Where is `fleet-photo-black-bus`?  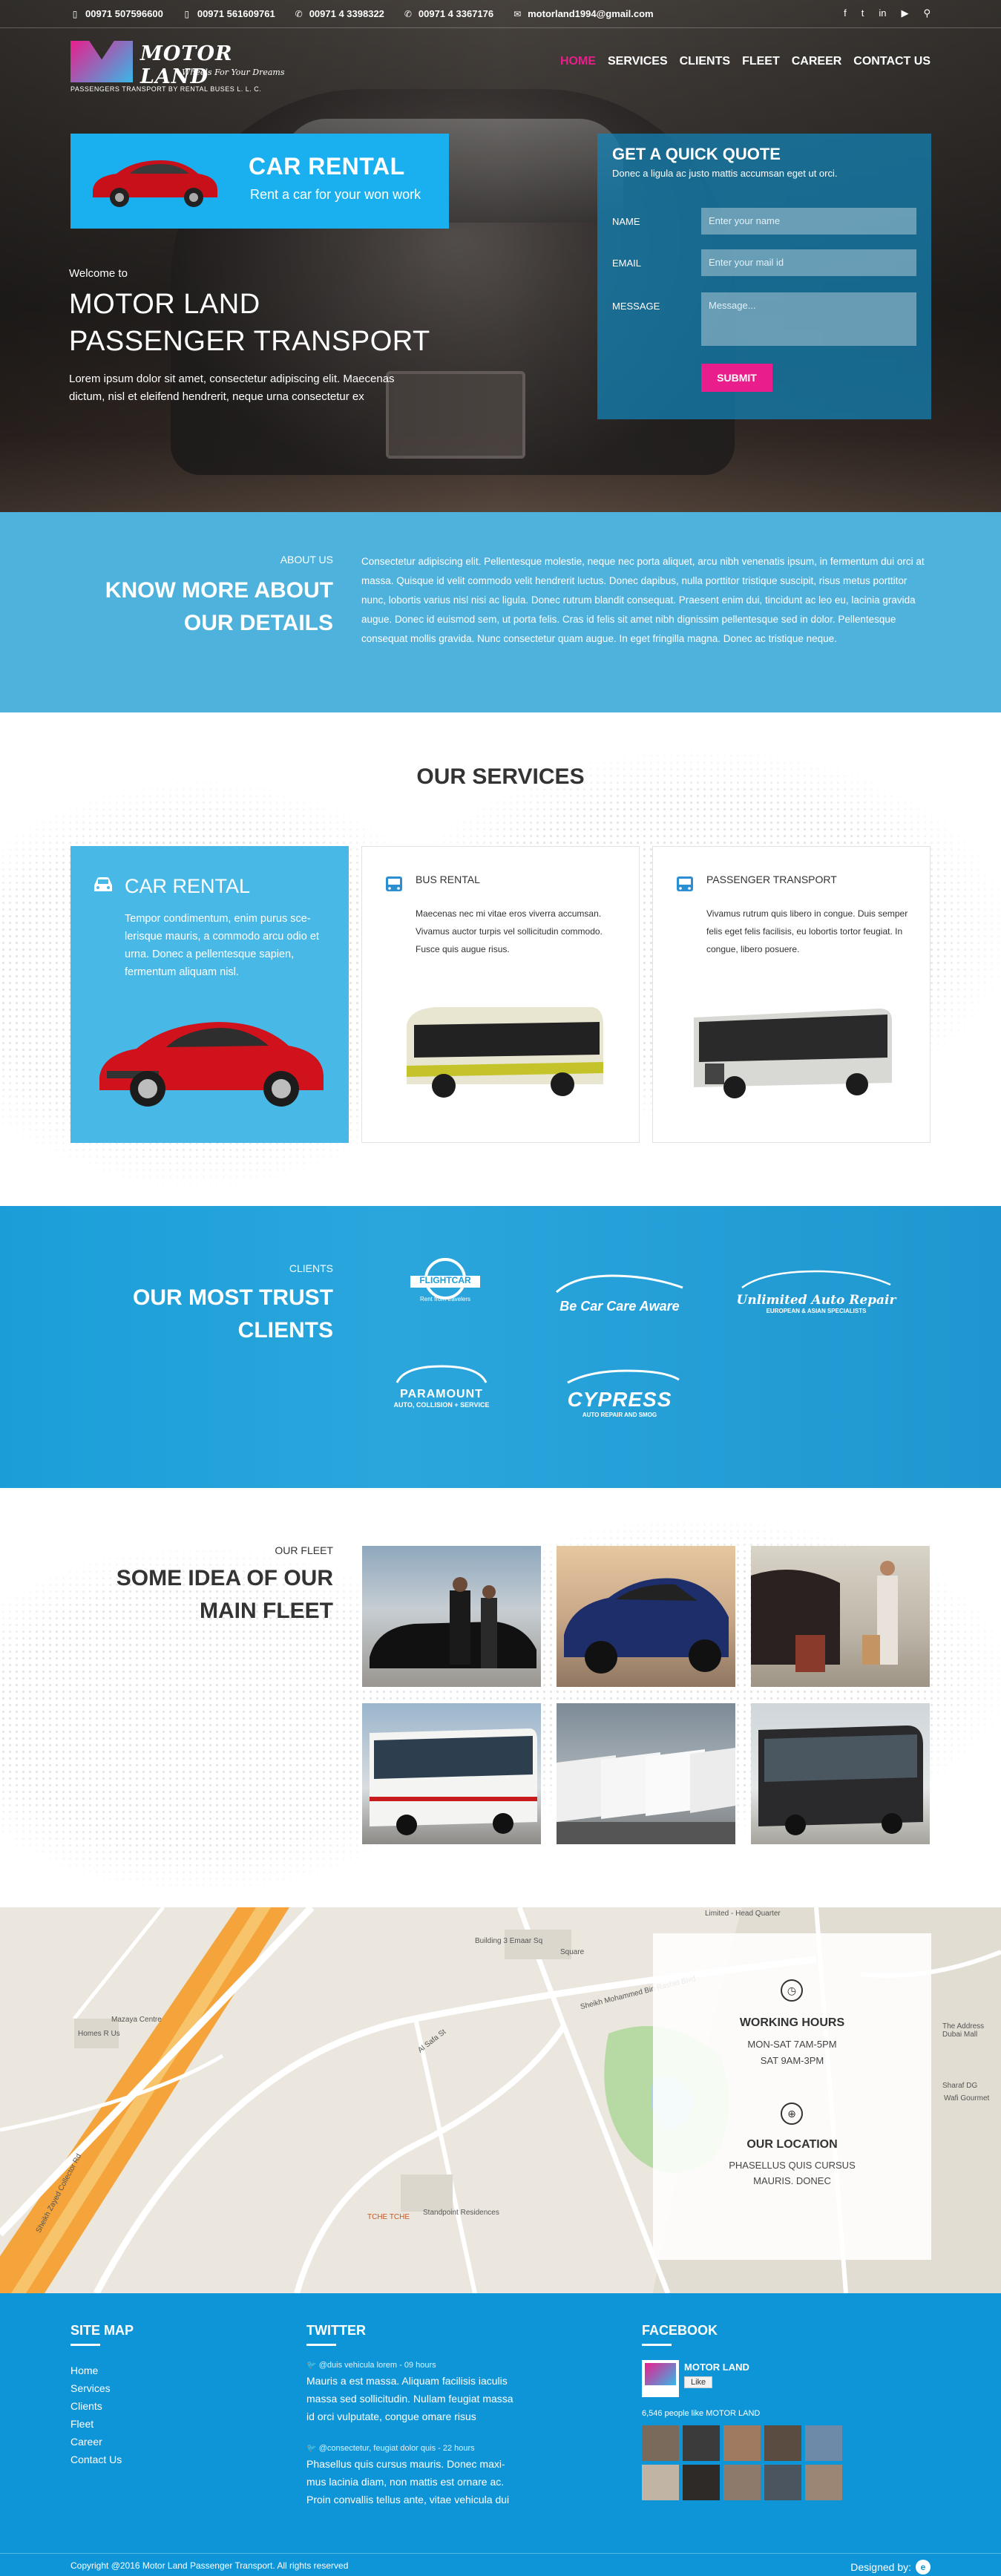 fleet-photo-black-bus is located at coordinates (840, 1774).